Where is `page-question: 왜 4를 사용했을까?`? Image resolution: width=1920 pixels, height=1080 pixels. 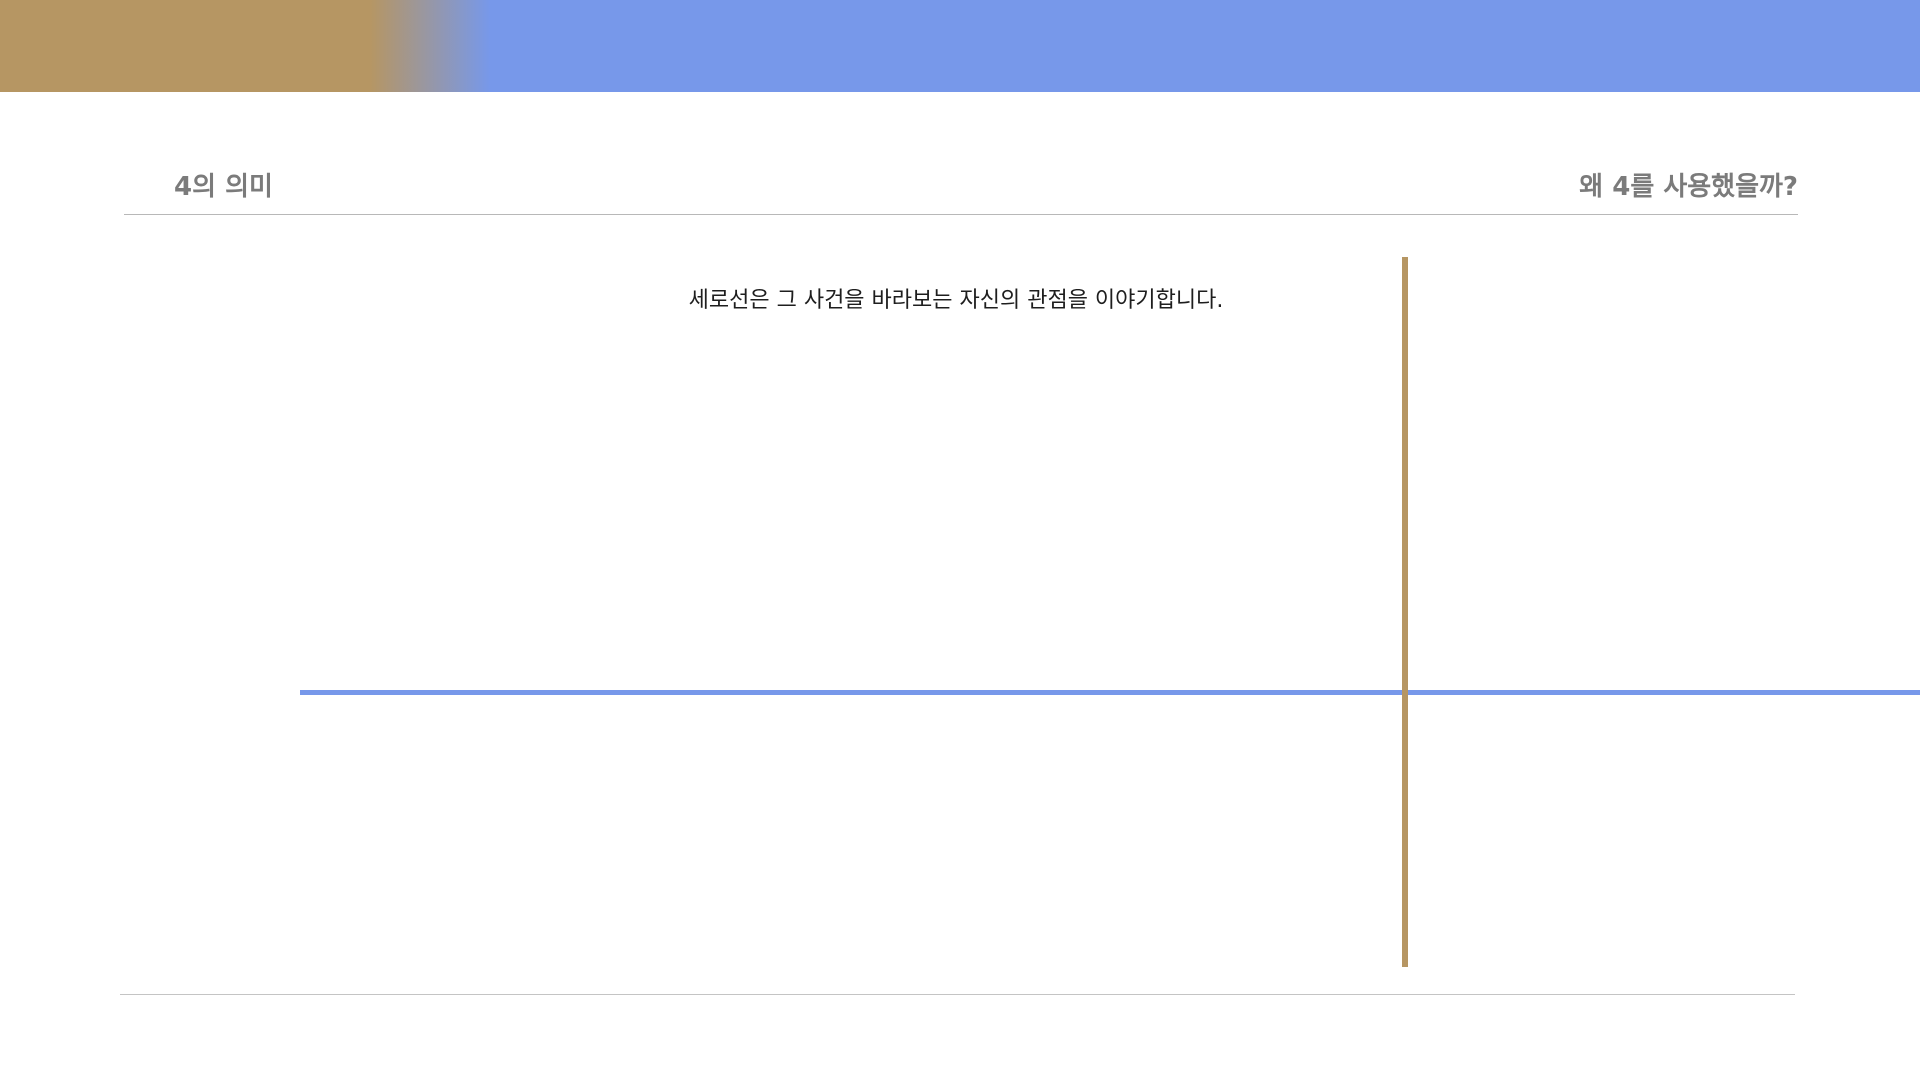
page-question: 왜 4를 사용했을까? is located at coordinates (1688, 187).